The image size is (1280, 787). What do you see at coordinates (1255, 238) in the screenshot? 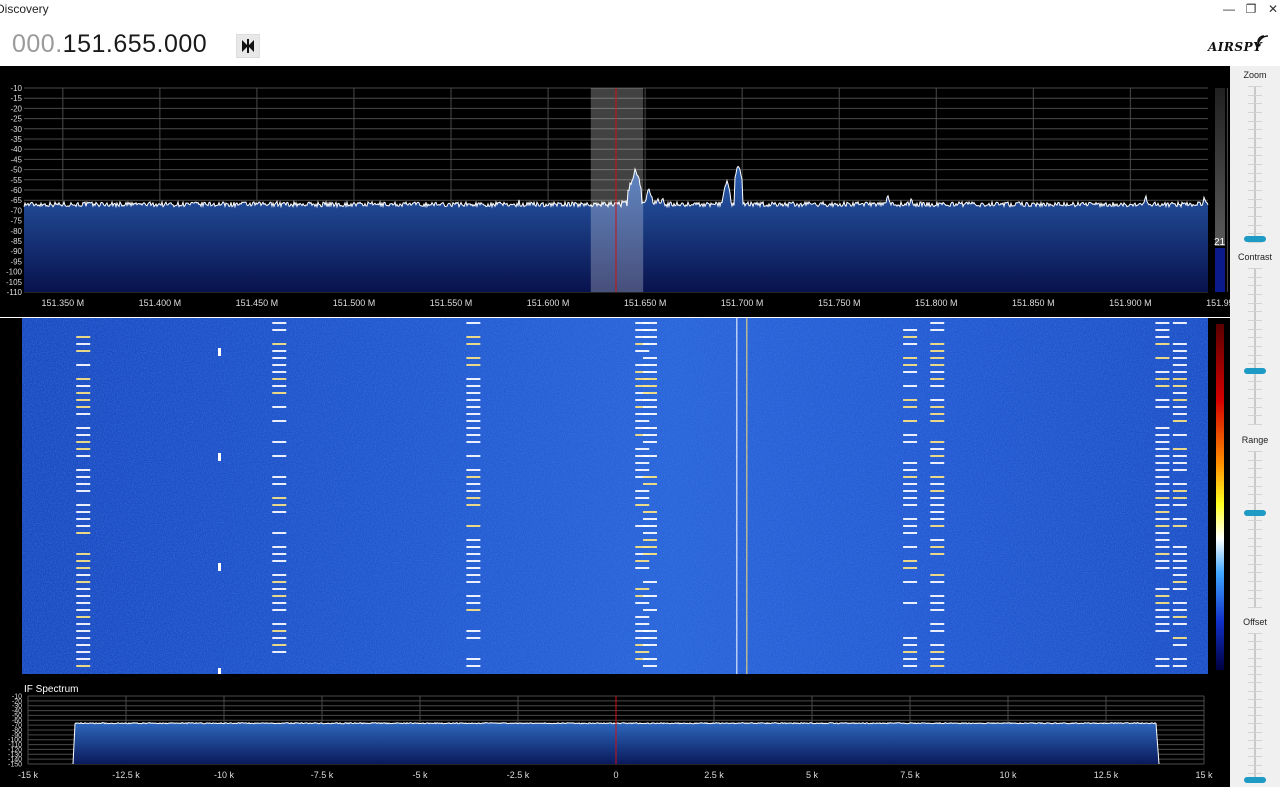
I see `zoom-slider-thumb` at bounding box center [1255, 238].